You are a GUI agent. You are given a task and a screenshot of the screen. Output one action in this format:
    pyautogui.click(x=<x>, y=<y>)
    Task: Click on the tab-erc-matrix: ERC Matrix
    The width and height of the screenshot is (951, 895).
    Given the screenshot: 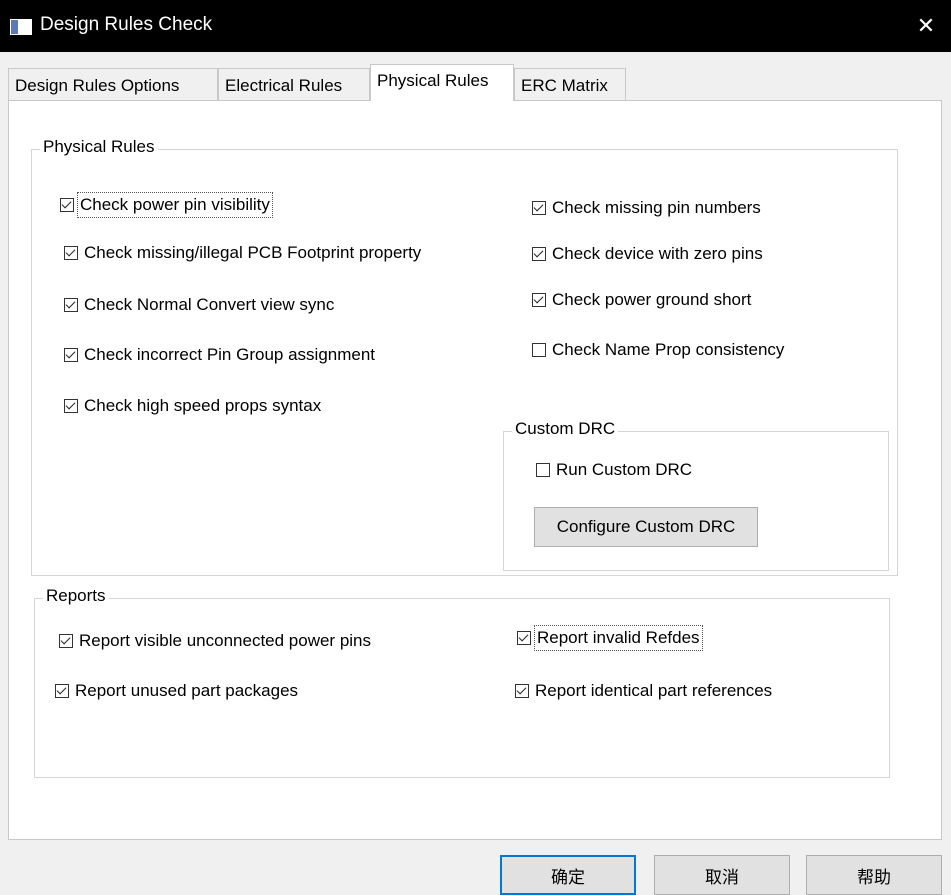 What is the action you would take?
    pyautogui.click(x=570, y=84)
    